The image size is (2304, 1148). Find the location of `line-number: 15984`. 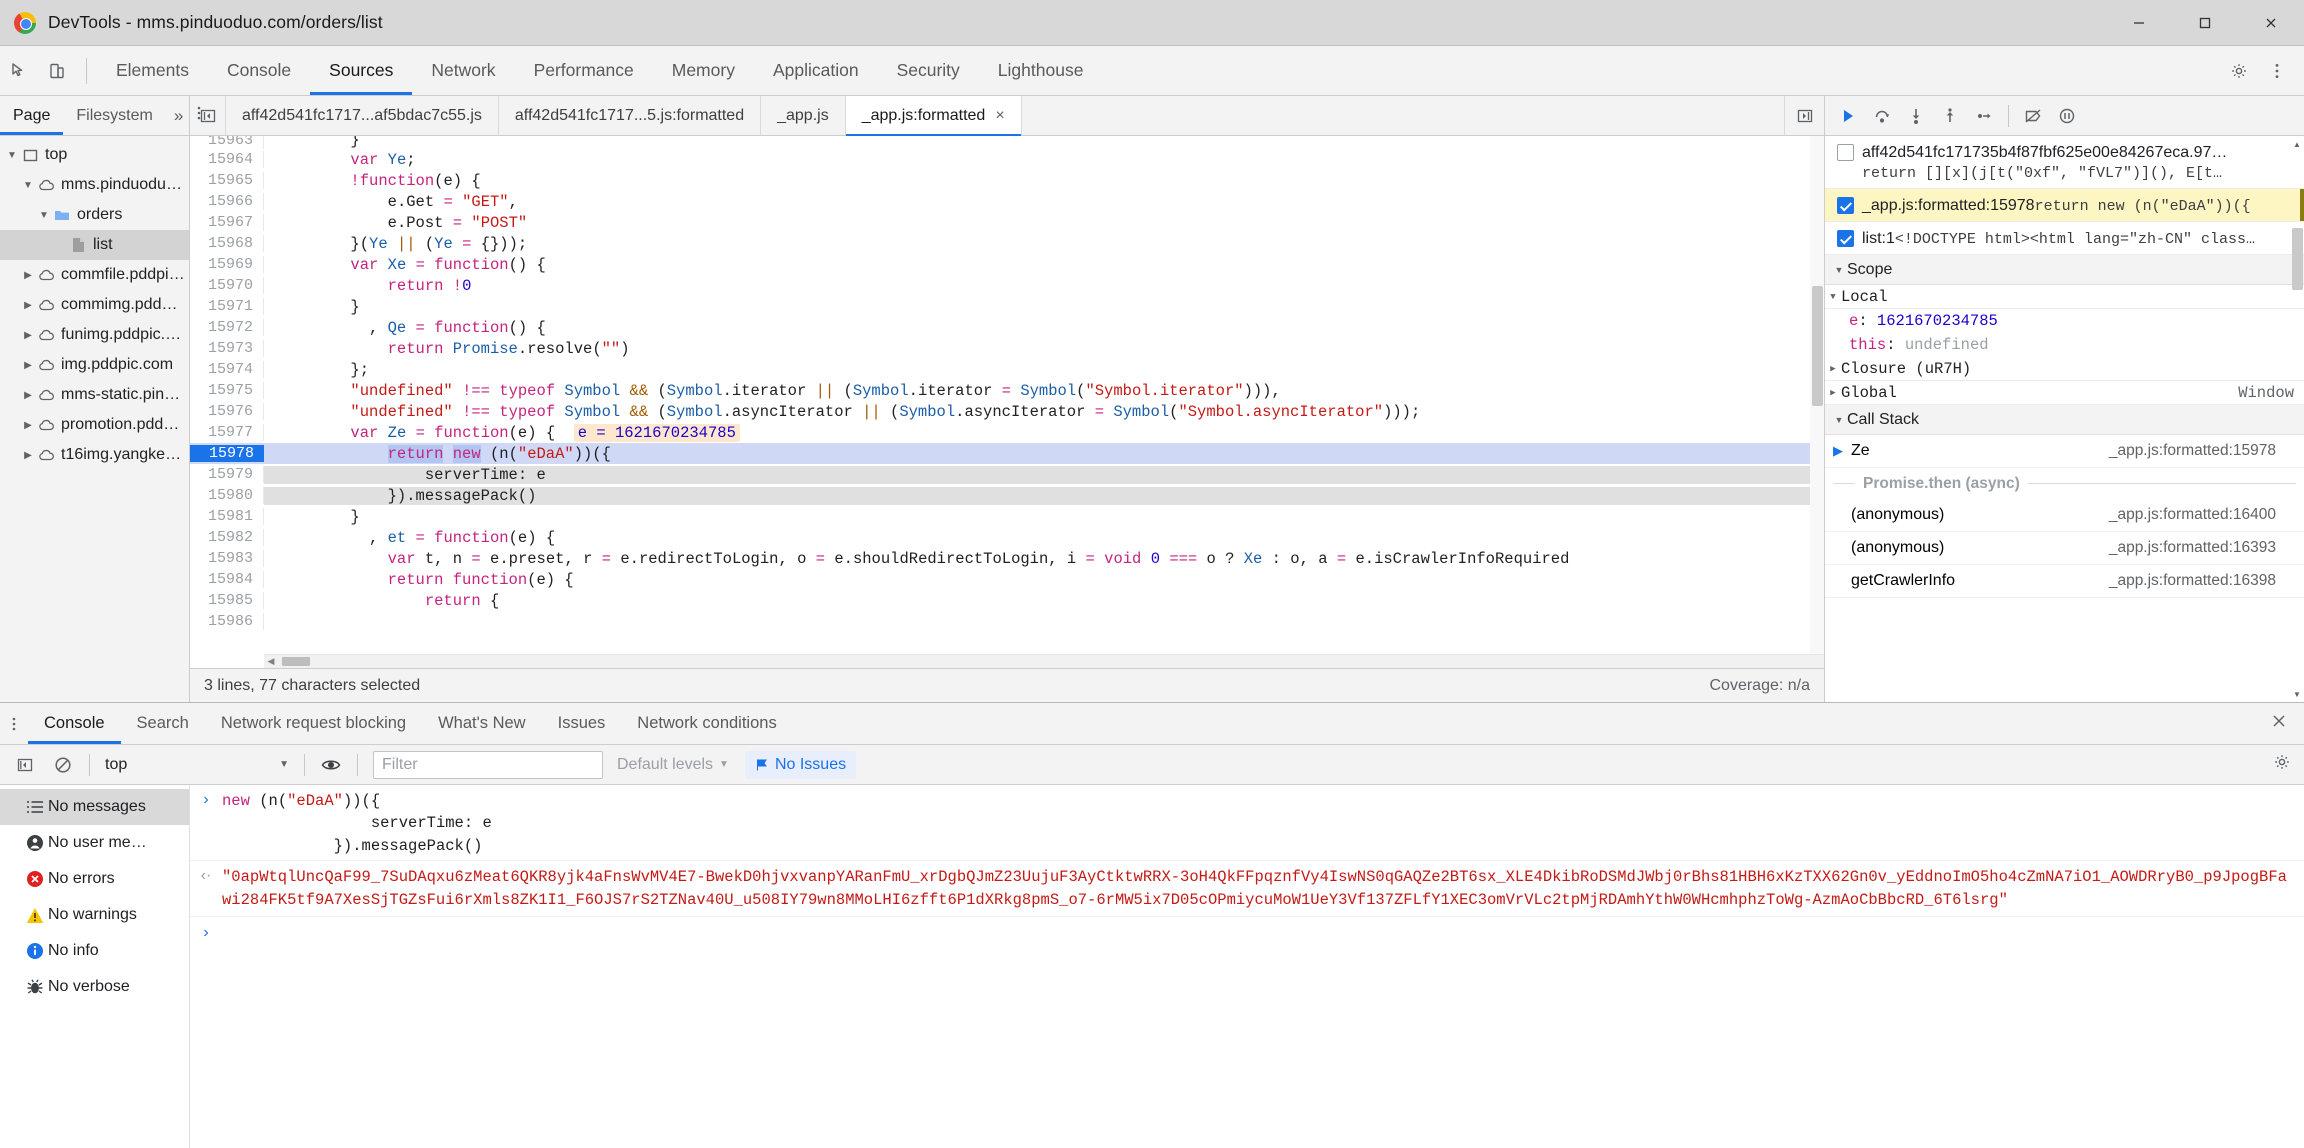

line-number: 15984 is located at coordinates (227, 579).